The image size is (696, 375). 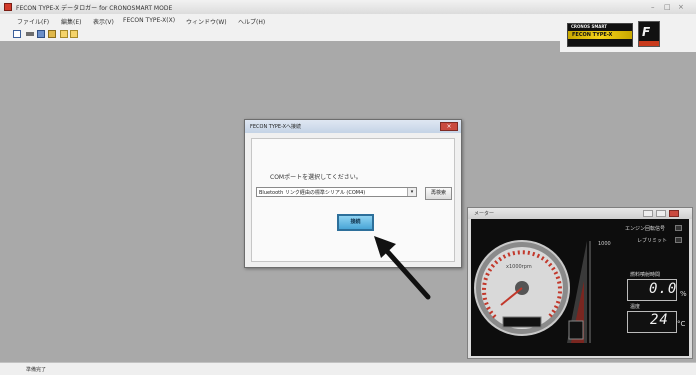 I want to click on menu-fecon: FECON TYPE-X(X), so click(x=149, y=20).